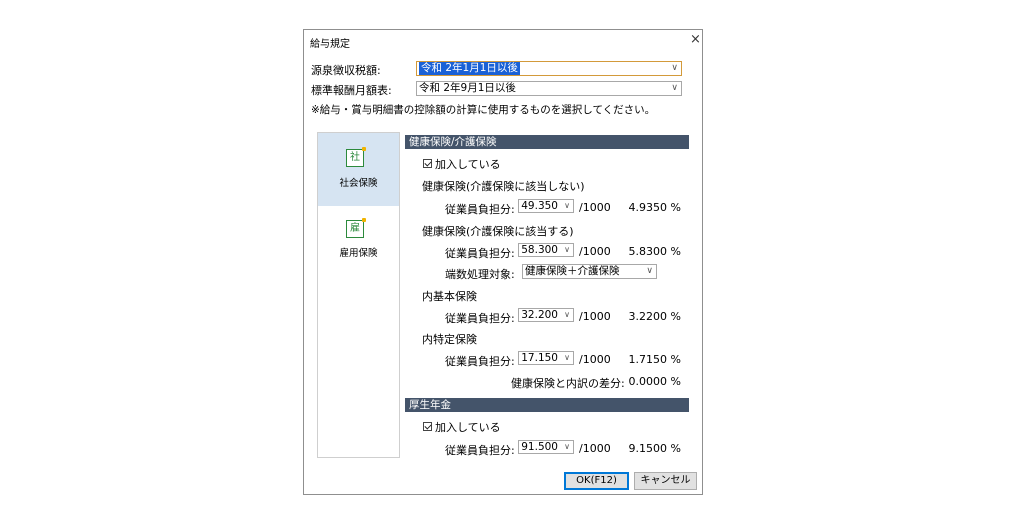 Image resolution: width=1024 pixels, height=522 pixels. Describe the element at coordinates (549, 68) in the screenshot. I see `withholding-select: 令和 2年1月1日以後 ∨` at that location.